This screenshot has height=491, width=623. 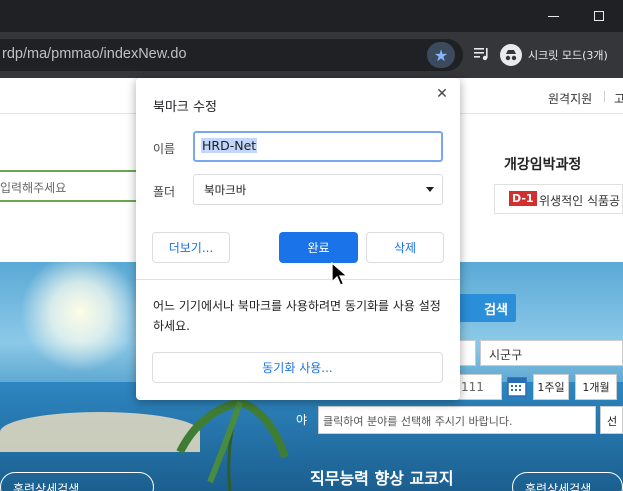 What do you see at coordinates (442, 94) in the screenshot?
I see `close-icon: ✕` at bounding box center [442, 94].